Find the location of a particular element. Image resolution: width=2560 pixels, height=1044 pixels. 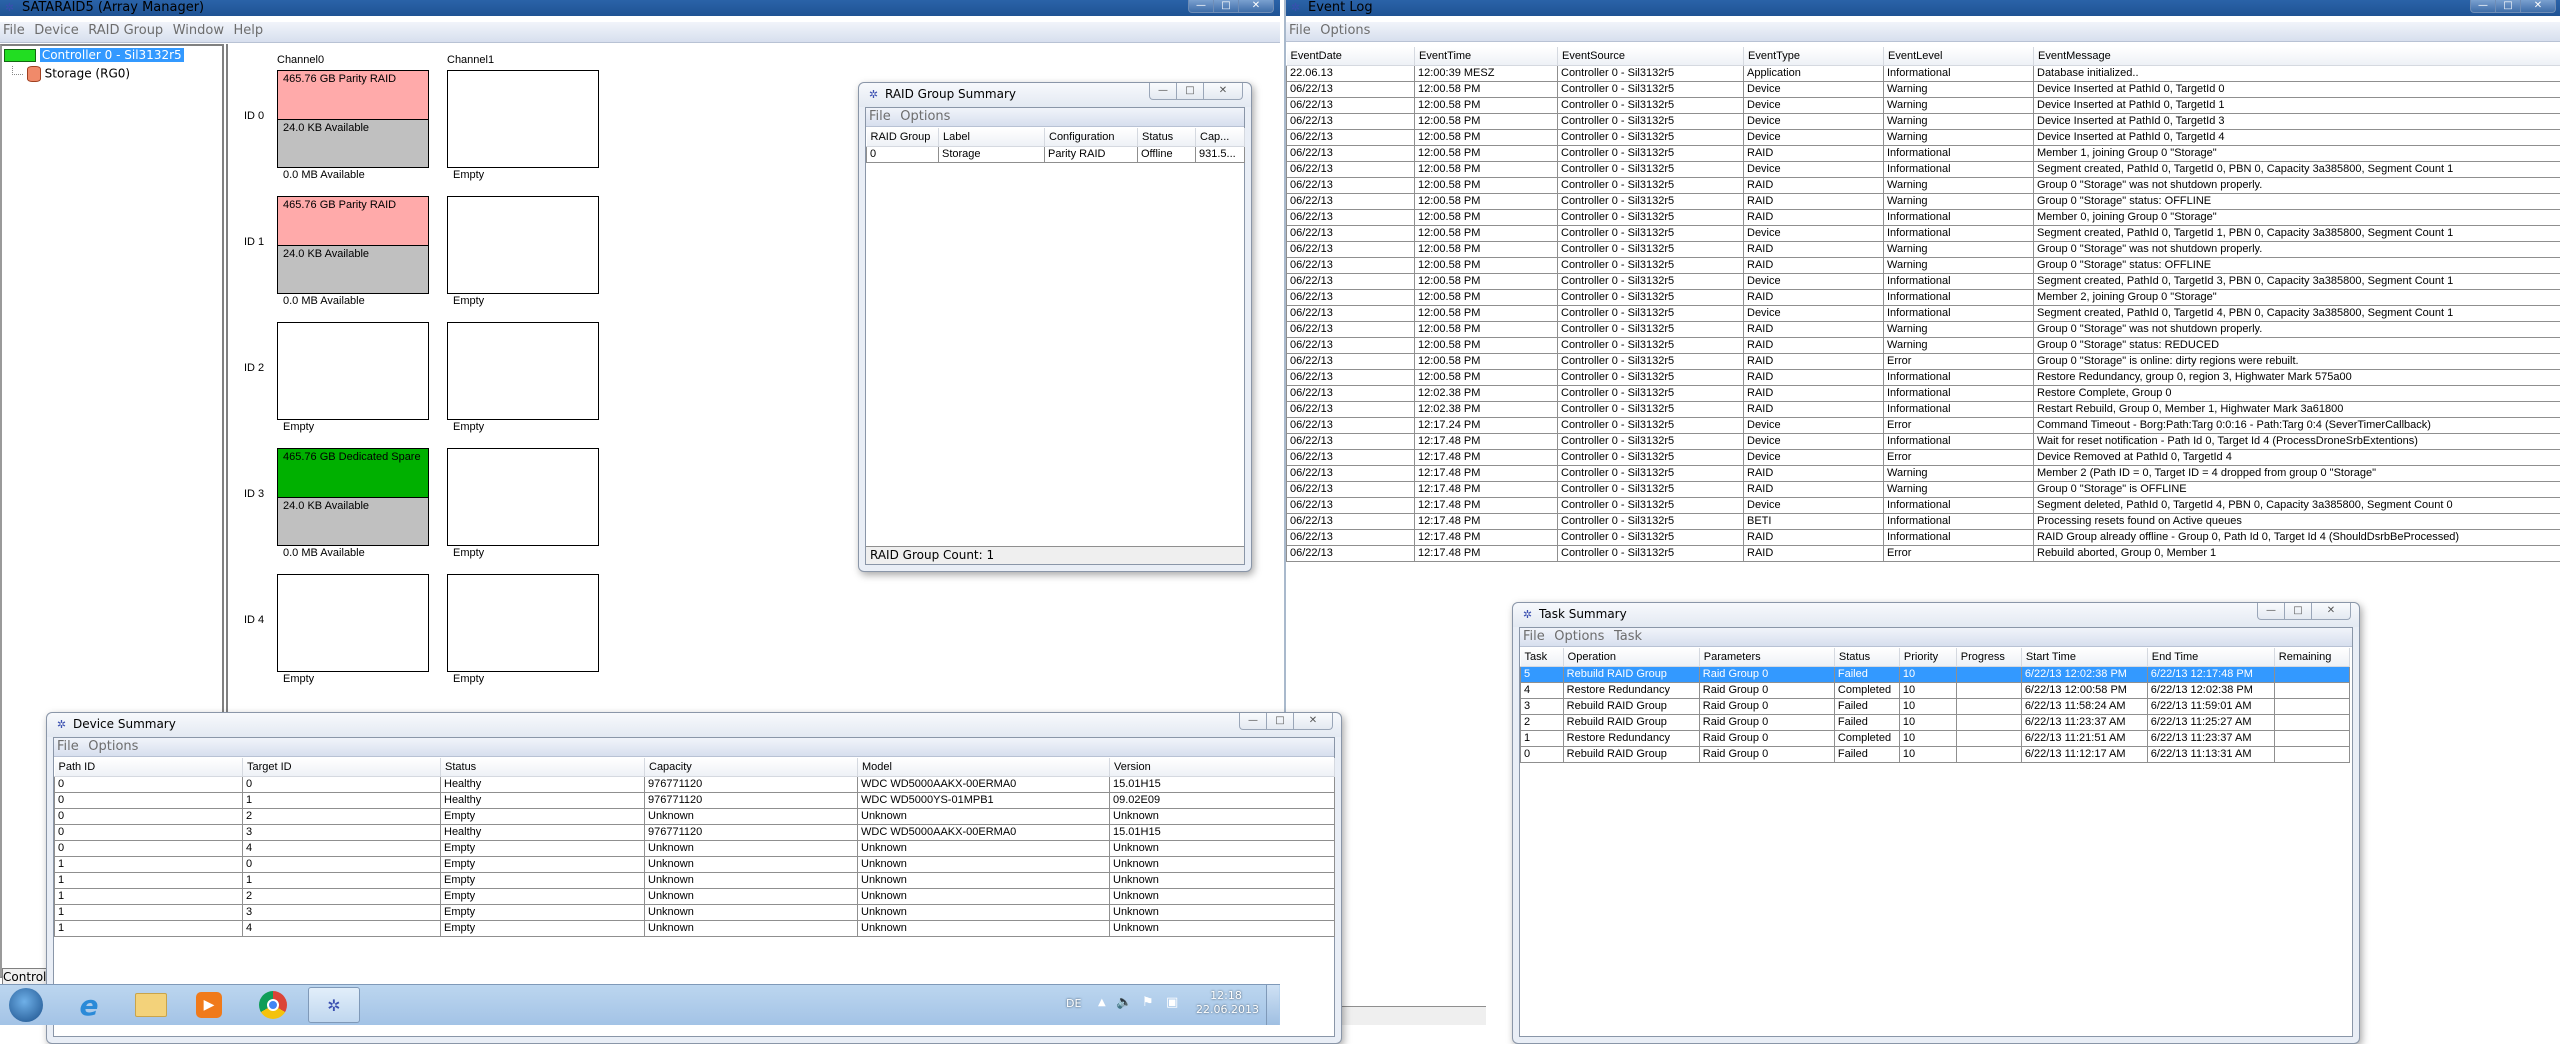

device-summary-title-bar: ✲ Device Summary — □ ✕ is located at coordinates (694, 725).